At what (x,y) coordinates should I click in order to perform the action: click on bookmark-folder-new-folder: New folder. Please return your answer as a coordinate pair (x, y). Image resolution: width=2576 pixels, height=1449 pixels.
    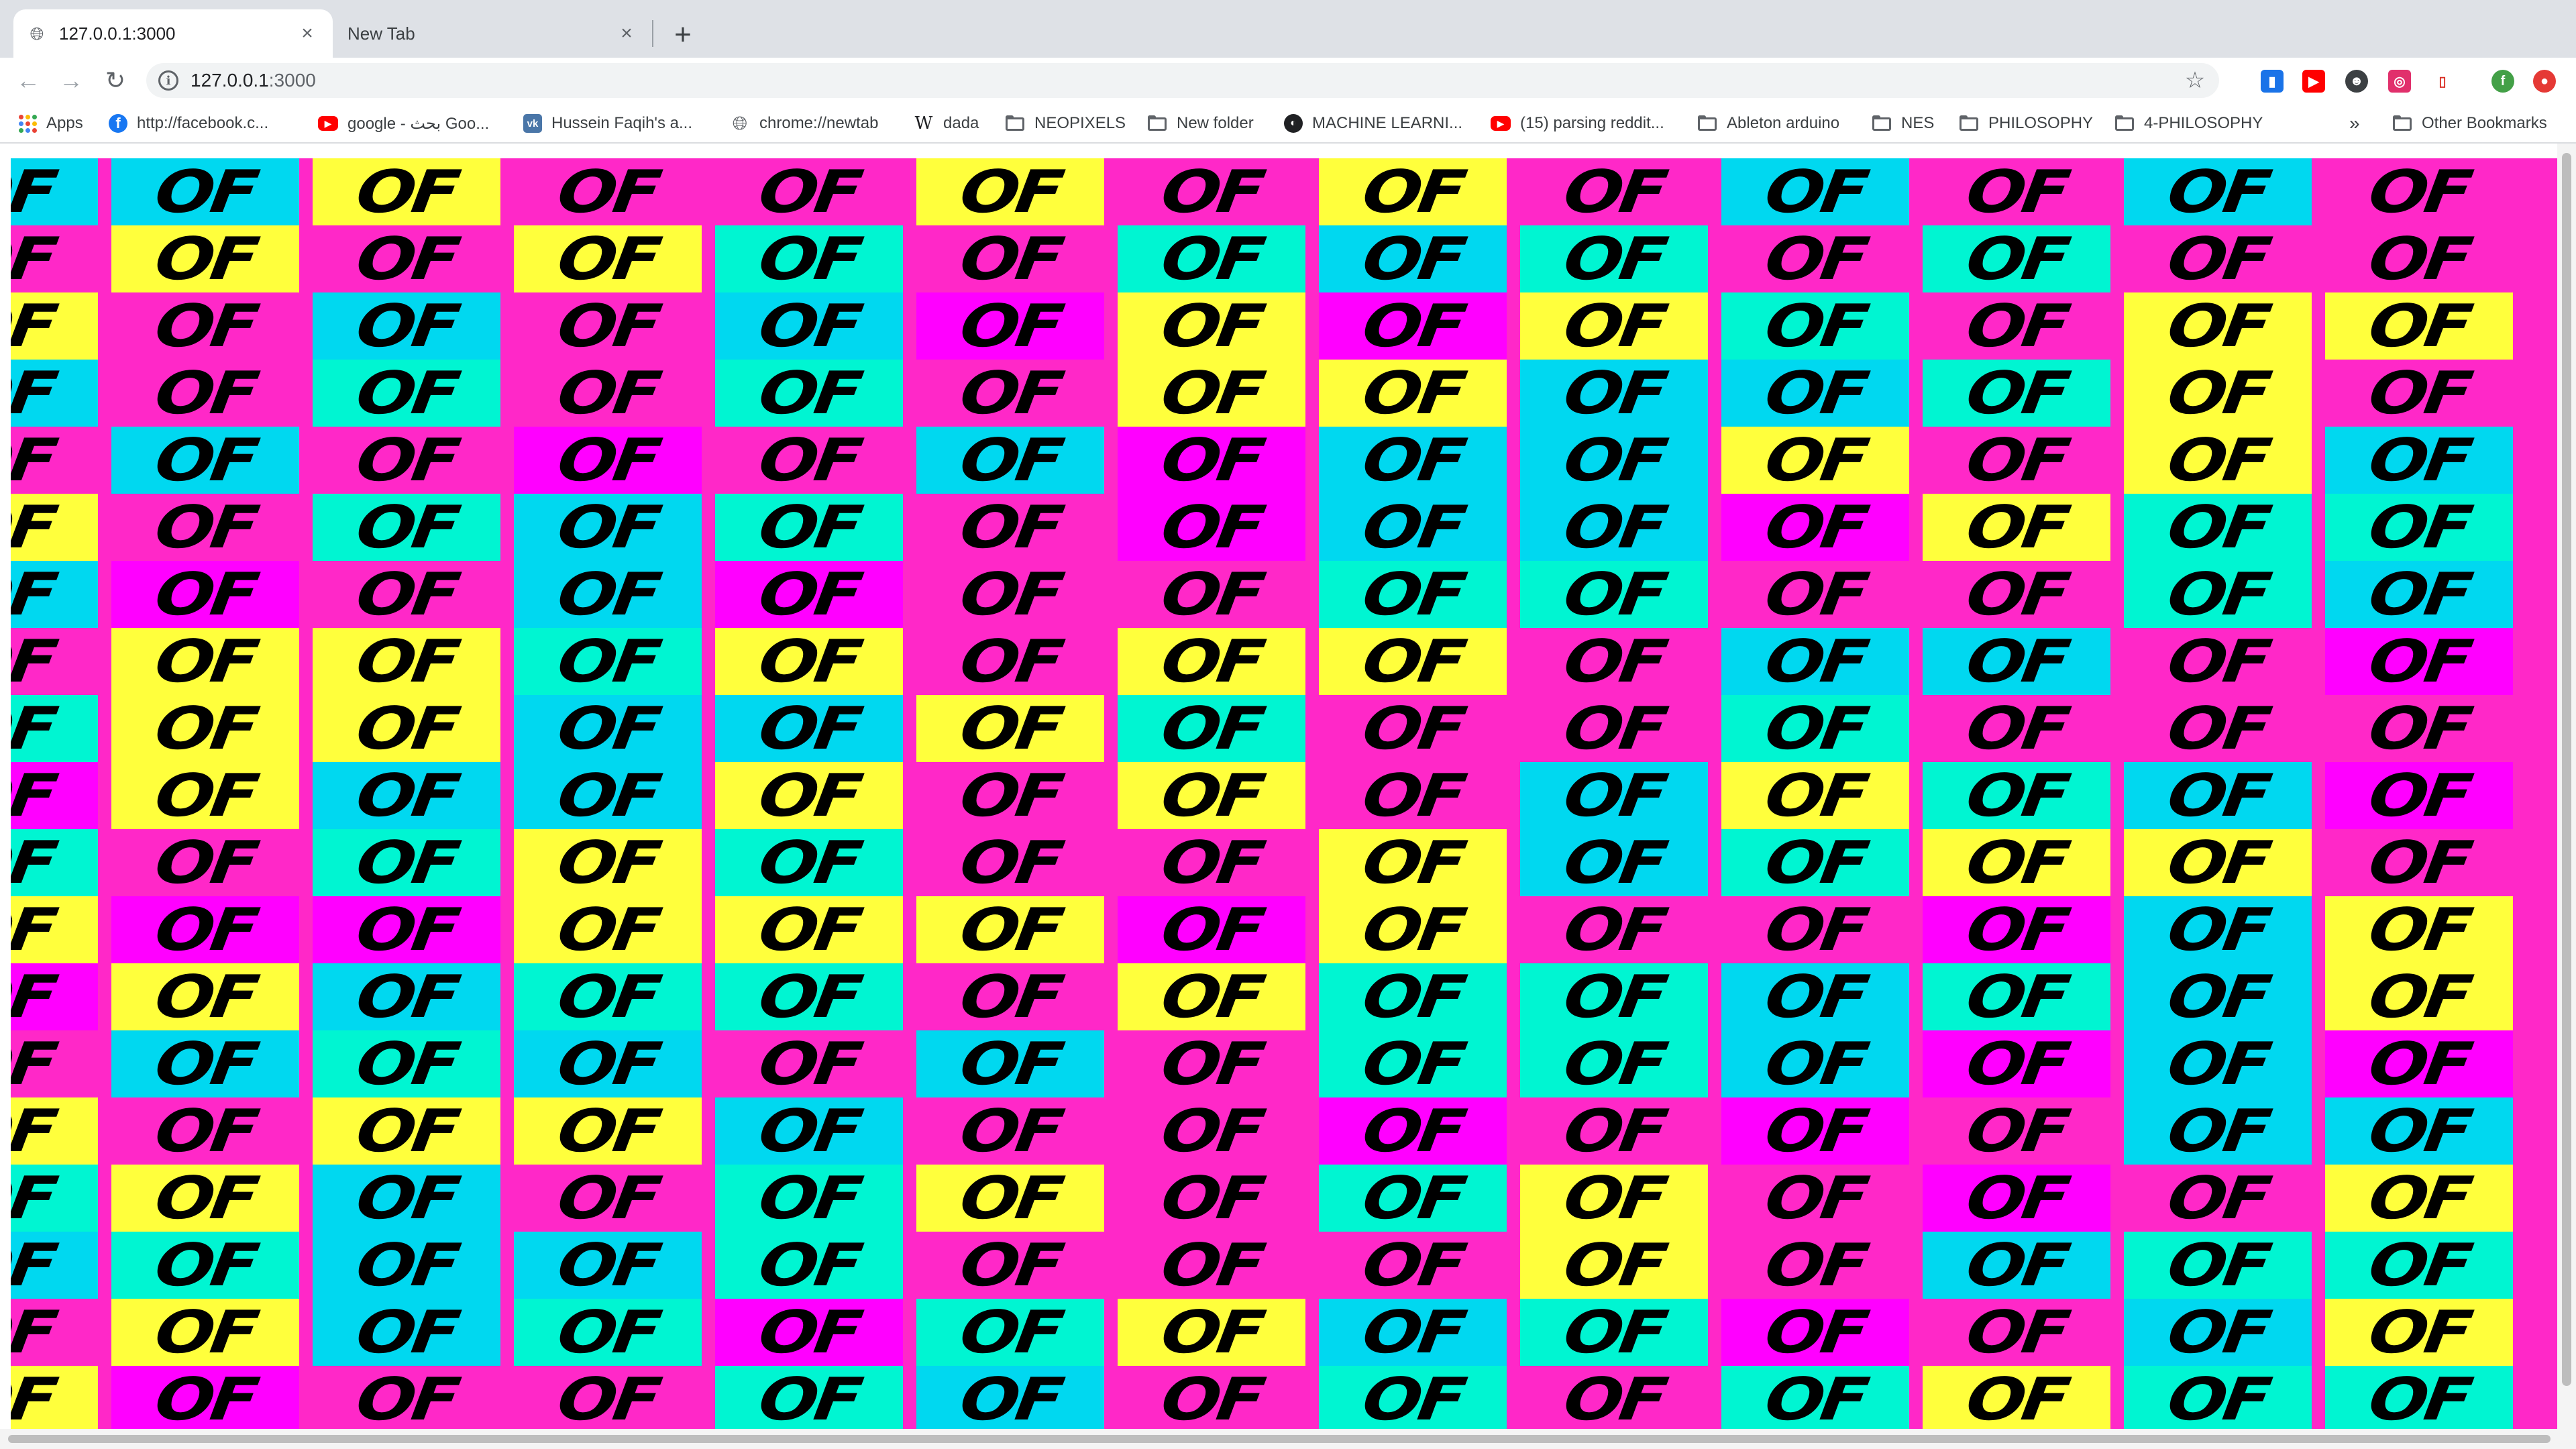
    Looking at the image, I should click on (1200, 123).